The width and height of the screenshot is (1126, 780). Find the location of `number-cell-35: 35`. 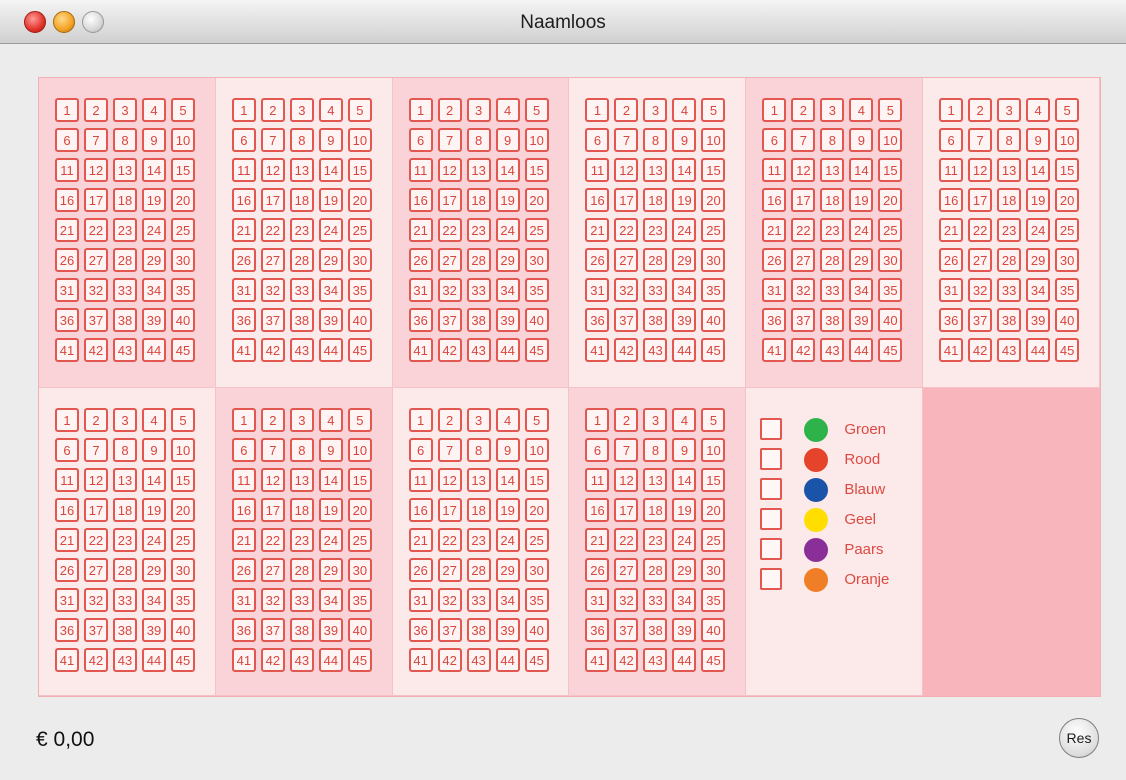

number-cell-35: 35 is located at coordinates (713, 290).